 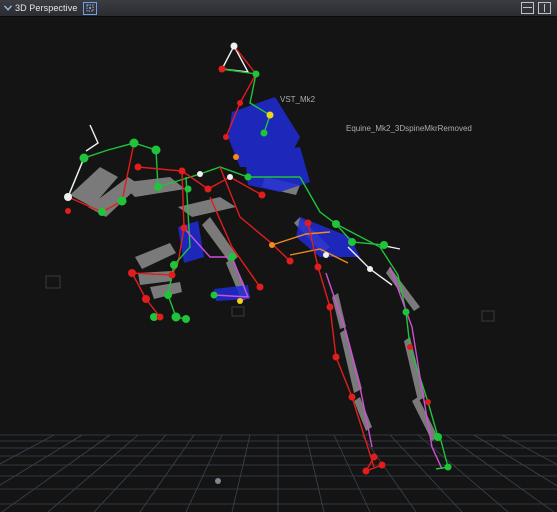 I want to click on subject-label-rider: VST_Mk2, so click(x=297, y=99).